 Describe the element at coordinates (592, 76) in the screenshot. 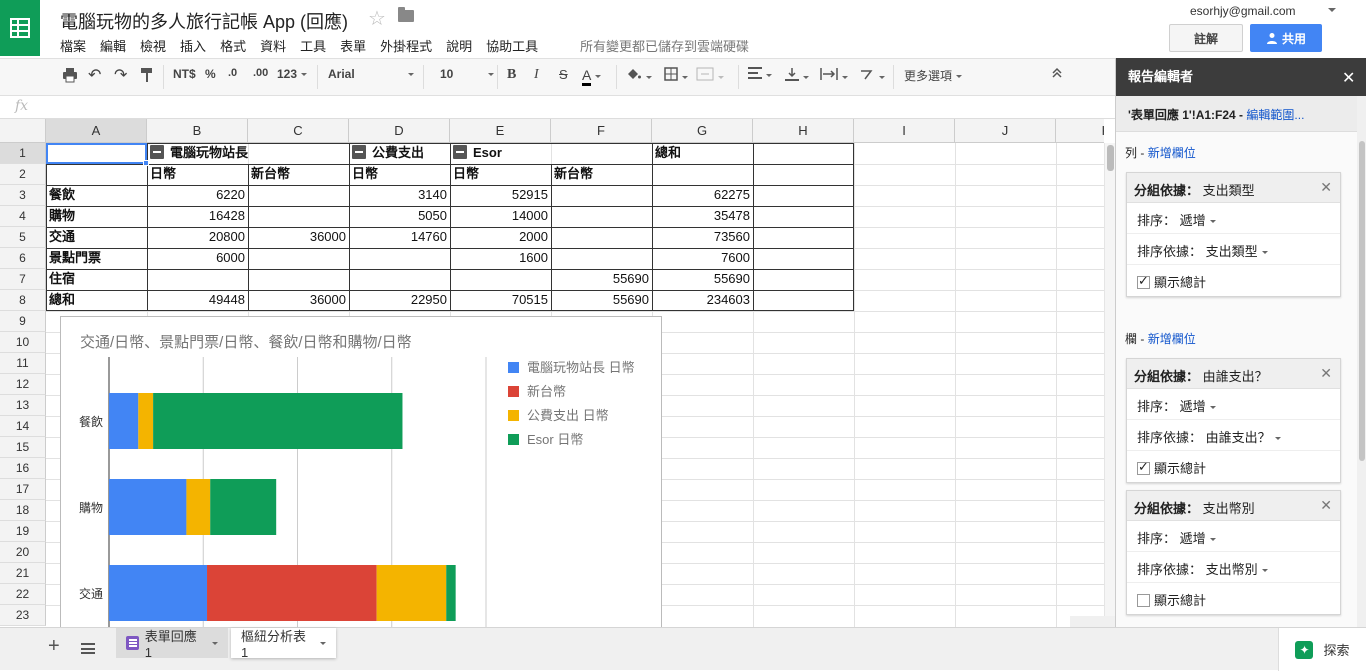

I see `text-color-button: A` at that location.